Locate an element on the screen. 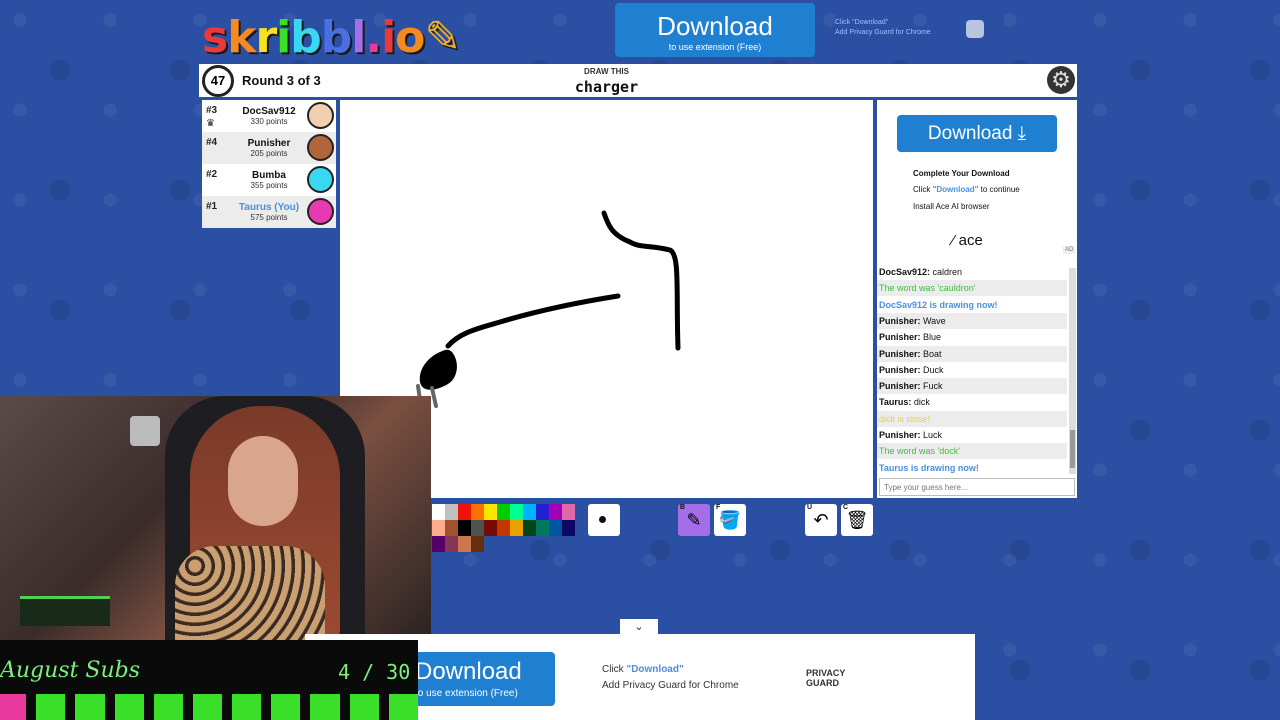 The image size is (1280, 720). fill-tool-button: F 🪣 is located at coordinates (730, 520).